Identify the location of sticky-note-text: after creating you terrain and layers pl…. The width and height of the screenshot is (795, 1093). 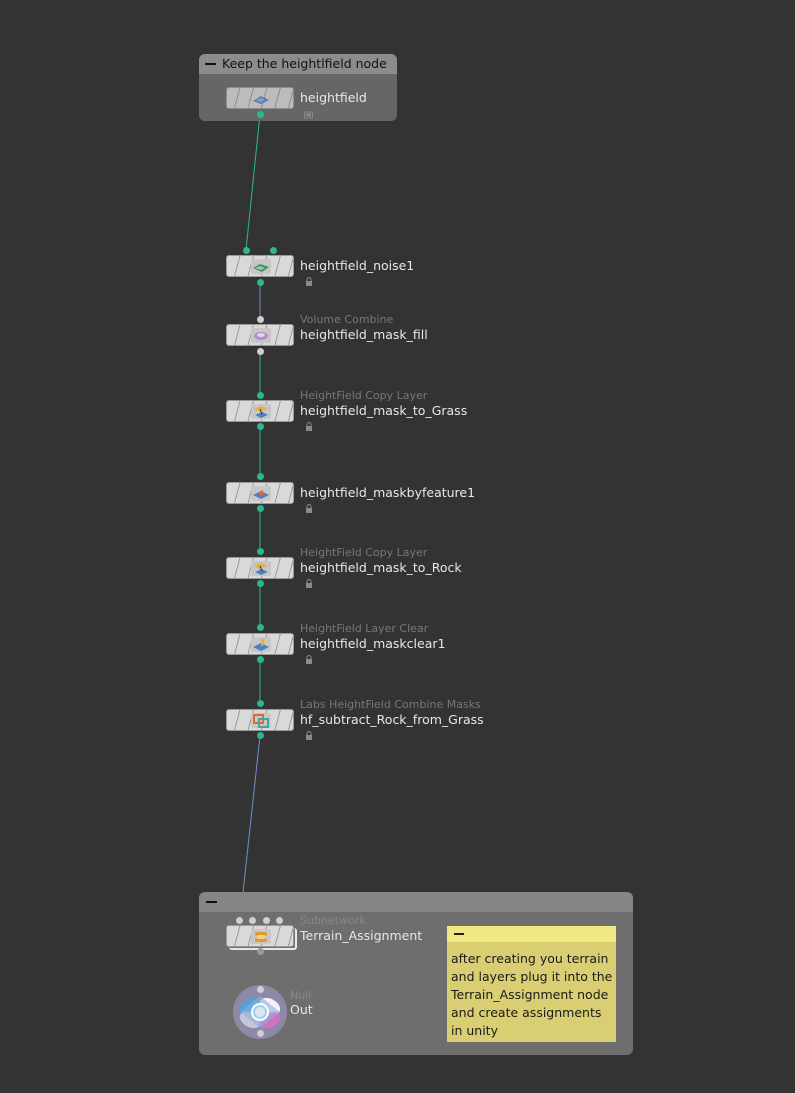
(532, 995).